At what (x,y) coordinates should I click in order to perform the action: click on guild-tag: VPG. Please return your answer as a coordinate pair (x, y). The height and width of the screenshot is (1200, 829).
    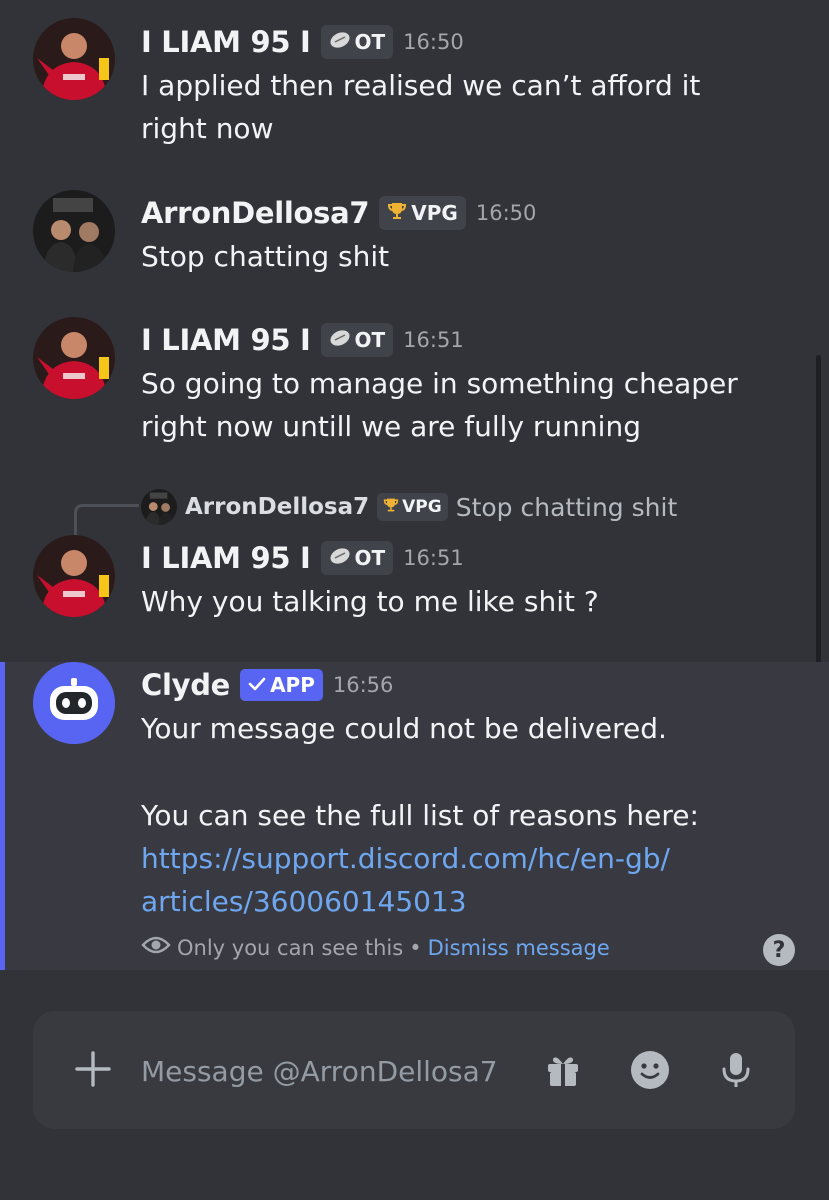
    Looking at the image, I should click on (422, 213).